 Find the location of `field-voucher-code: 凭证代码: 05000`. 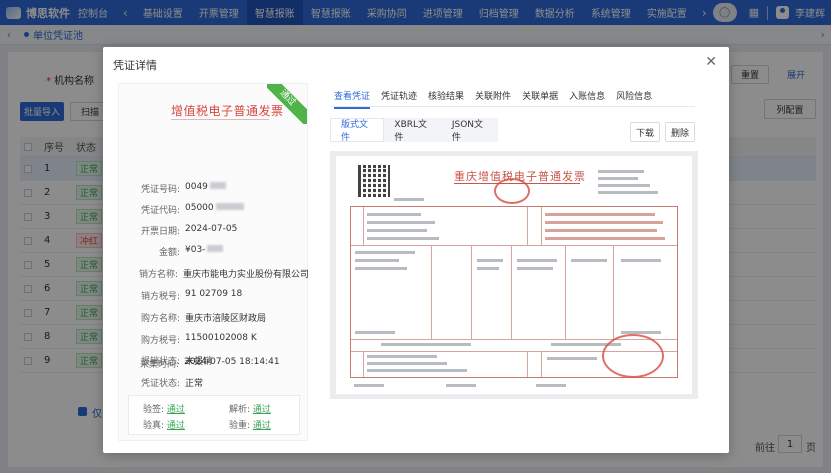

field-voucher-code: 凭证代码: 05000 is located at coordinates (214, 209).